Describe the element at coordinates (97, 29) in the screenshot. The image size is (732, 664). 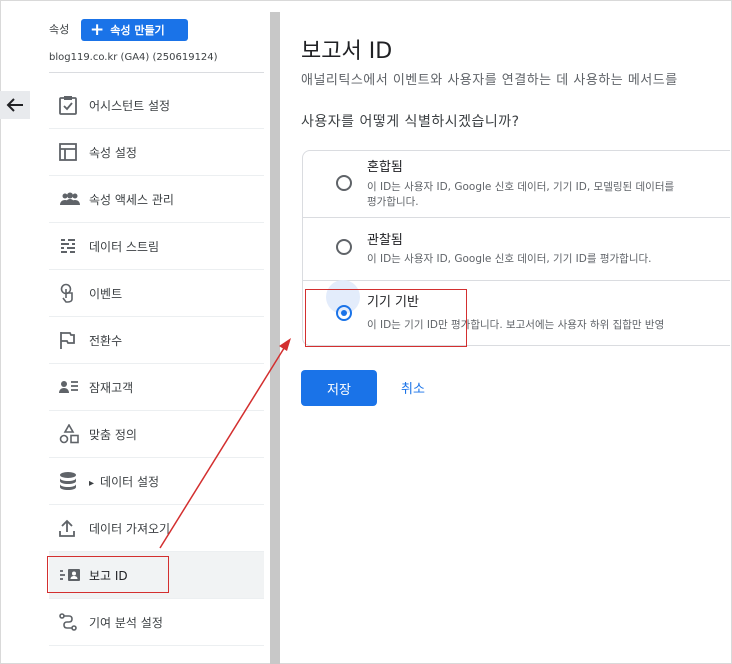
I see `plus-icon: +` at that location.